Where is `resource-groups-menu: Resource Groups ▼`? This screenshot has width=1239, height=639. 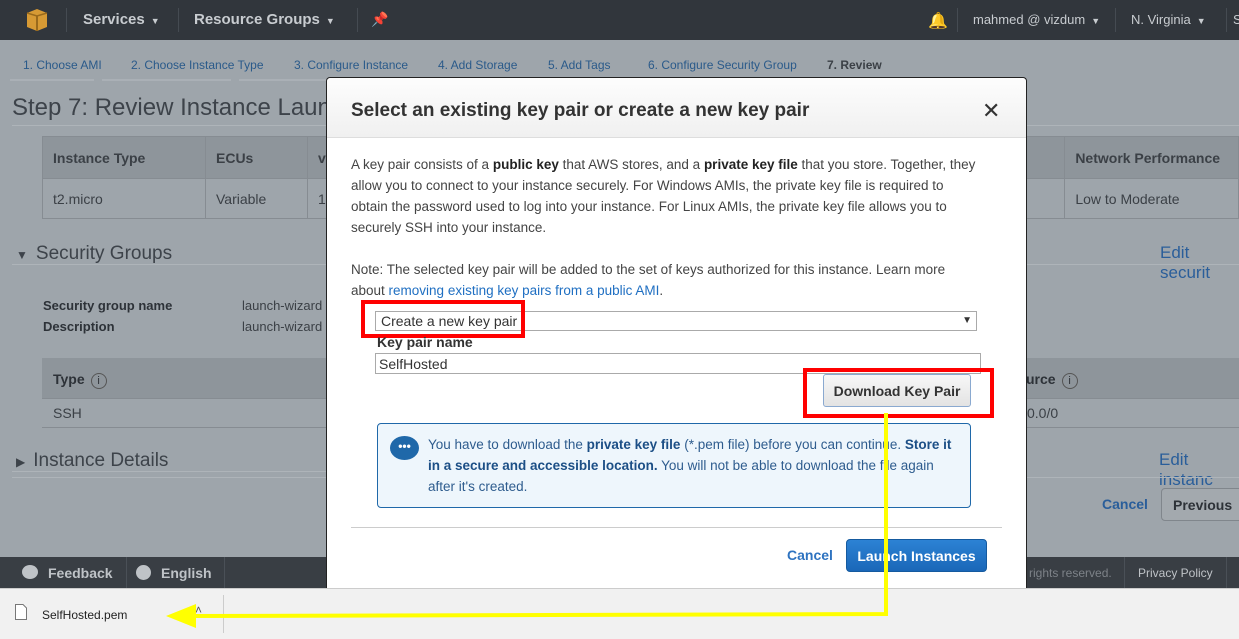
resource-groups-menu: Resource Groups ▼ is located at coordinates (264, 19).